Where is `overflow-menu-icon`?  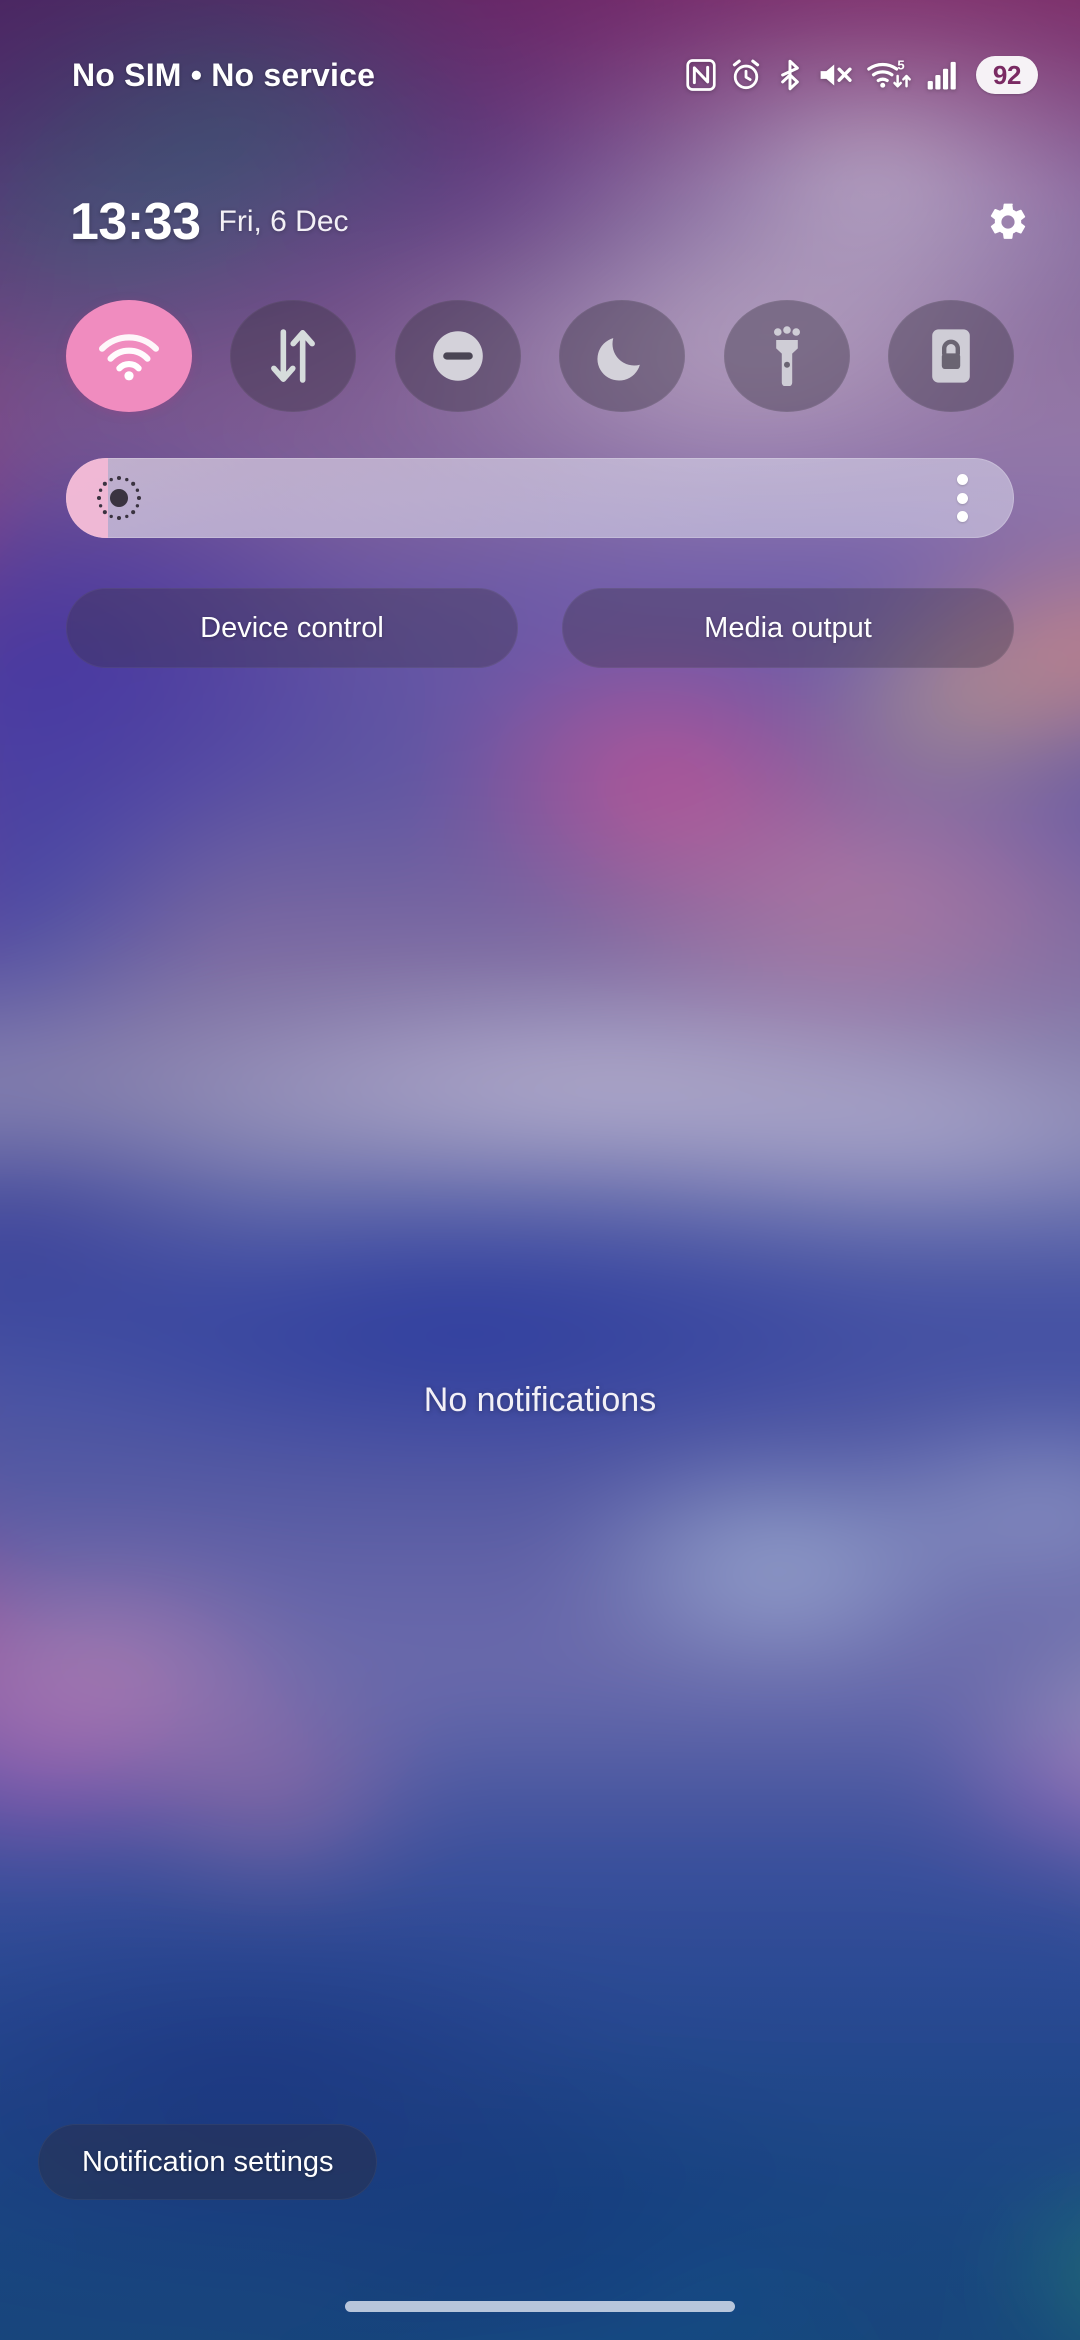 overflow-menu-icon is located at coordinates (962, 498).